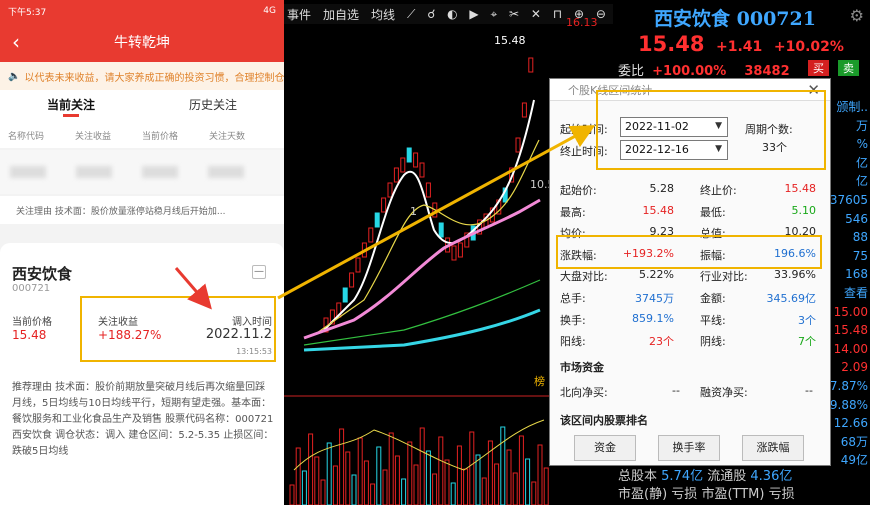 This screenshot has width=870, height=505. I want to click on stat-4-0: 大盘对比:, so click(584, 277).